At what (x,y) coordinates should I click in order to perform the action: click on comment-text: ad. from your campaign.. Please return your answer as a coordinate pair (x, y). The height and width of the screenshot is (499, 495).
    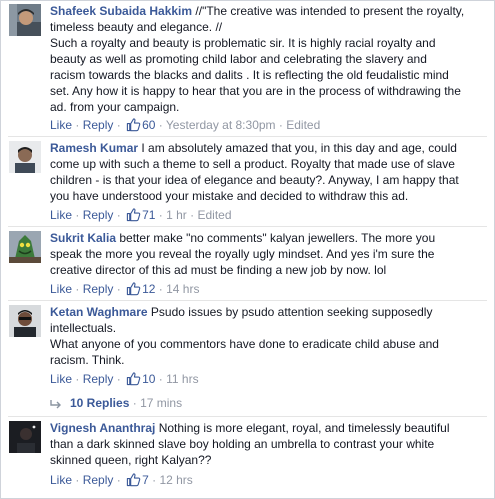
    Looking at the image, I should click on (115, 107).